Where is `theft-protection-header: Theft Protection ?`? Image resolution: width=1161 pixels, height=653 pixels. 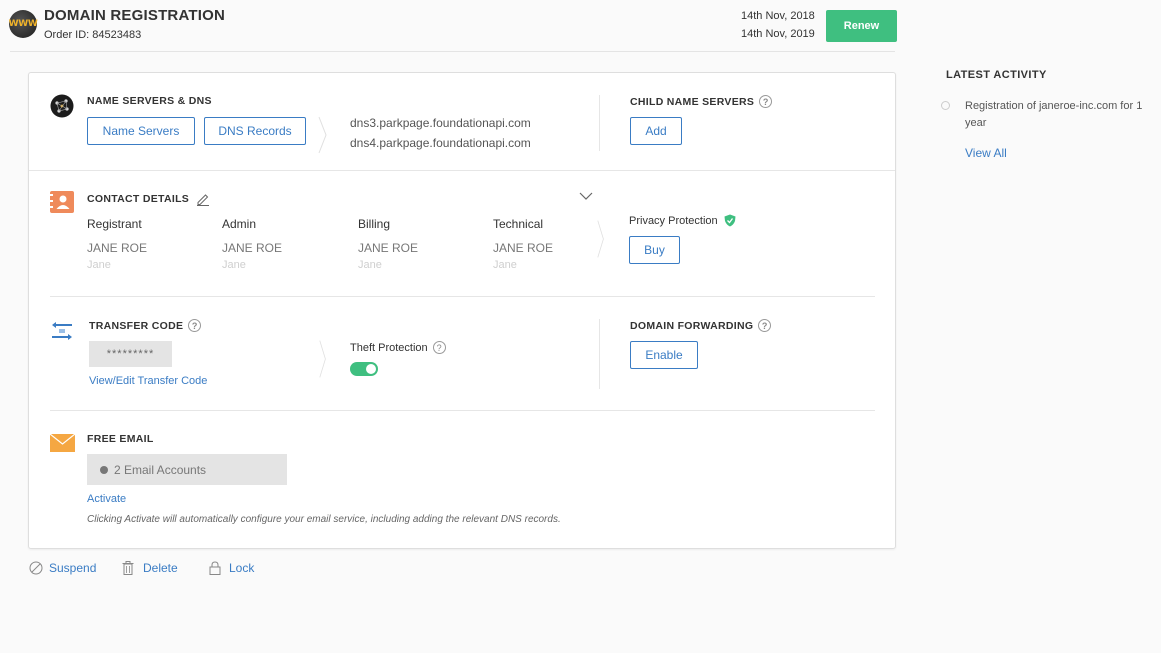
theft-protection-header: Theft Protection ? is located at coordinates (398, 347).